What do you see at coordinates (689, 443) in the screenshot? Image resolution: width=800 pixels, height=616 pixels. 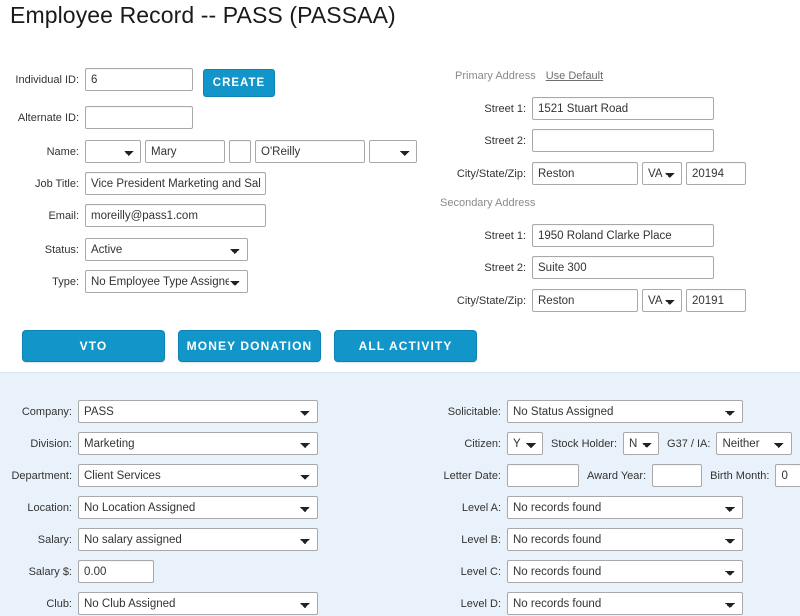 I see `g37-ia-label: G37 / IA:` at bounding box center [689, 443].